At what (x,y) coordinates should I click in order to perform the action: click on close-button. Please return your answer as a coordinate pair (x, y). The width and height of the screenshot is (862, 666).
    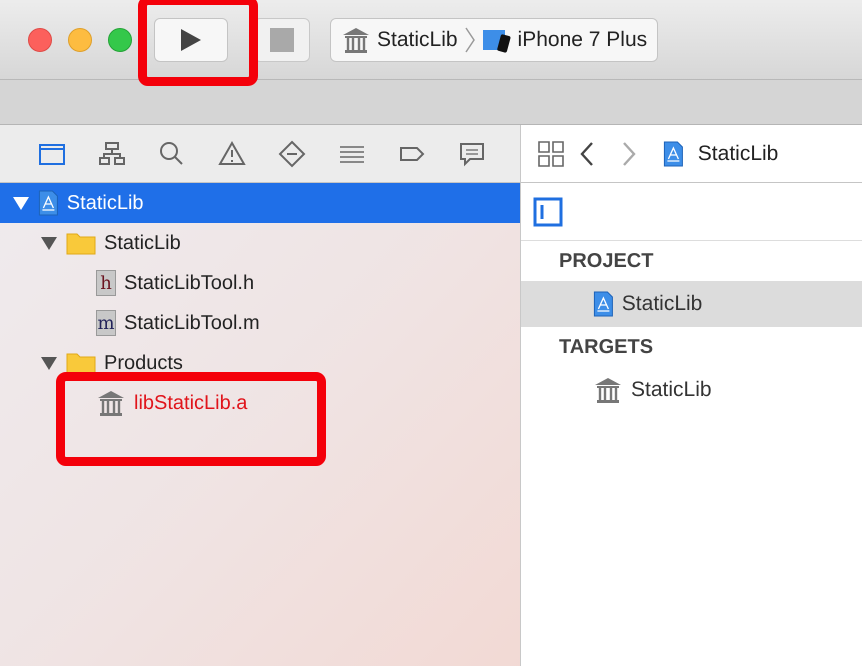
    Looking at the image, I should click on (40, 40).